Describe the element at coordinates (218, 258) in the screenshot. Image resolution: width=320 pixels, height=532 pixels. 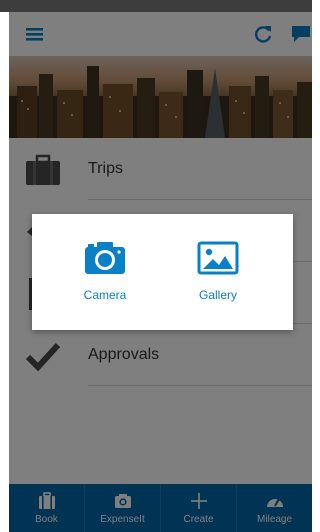
I see `image-icon` at that location.